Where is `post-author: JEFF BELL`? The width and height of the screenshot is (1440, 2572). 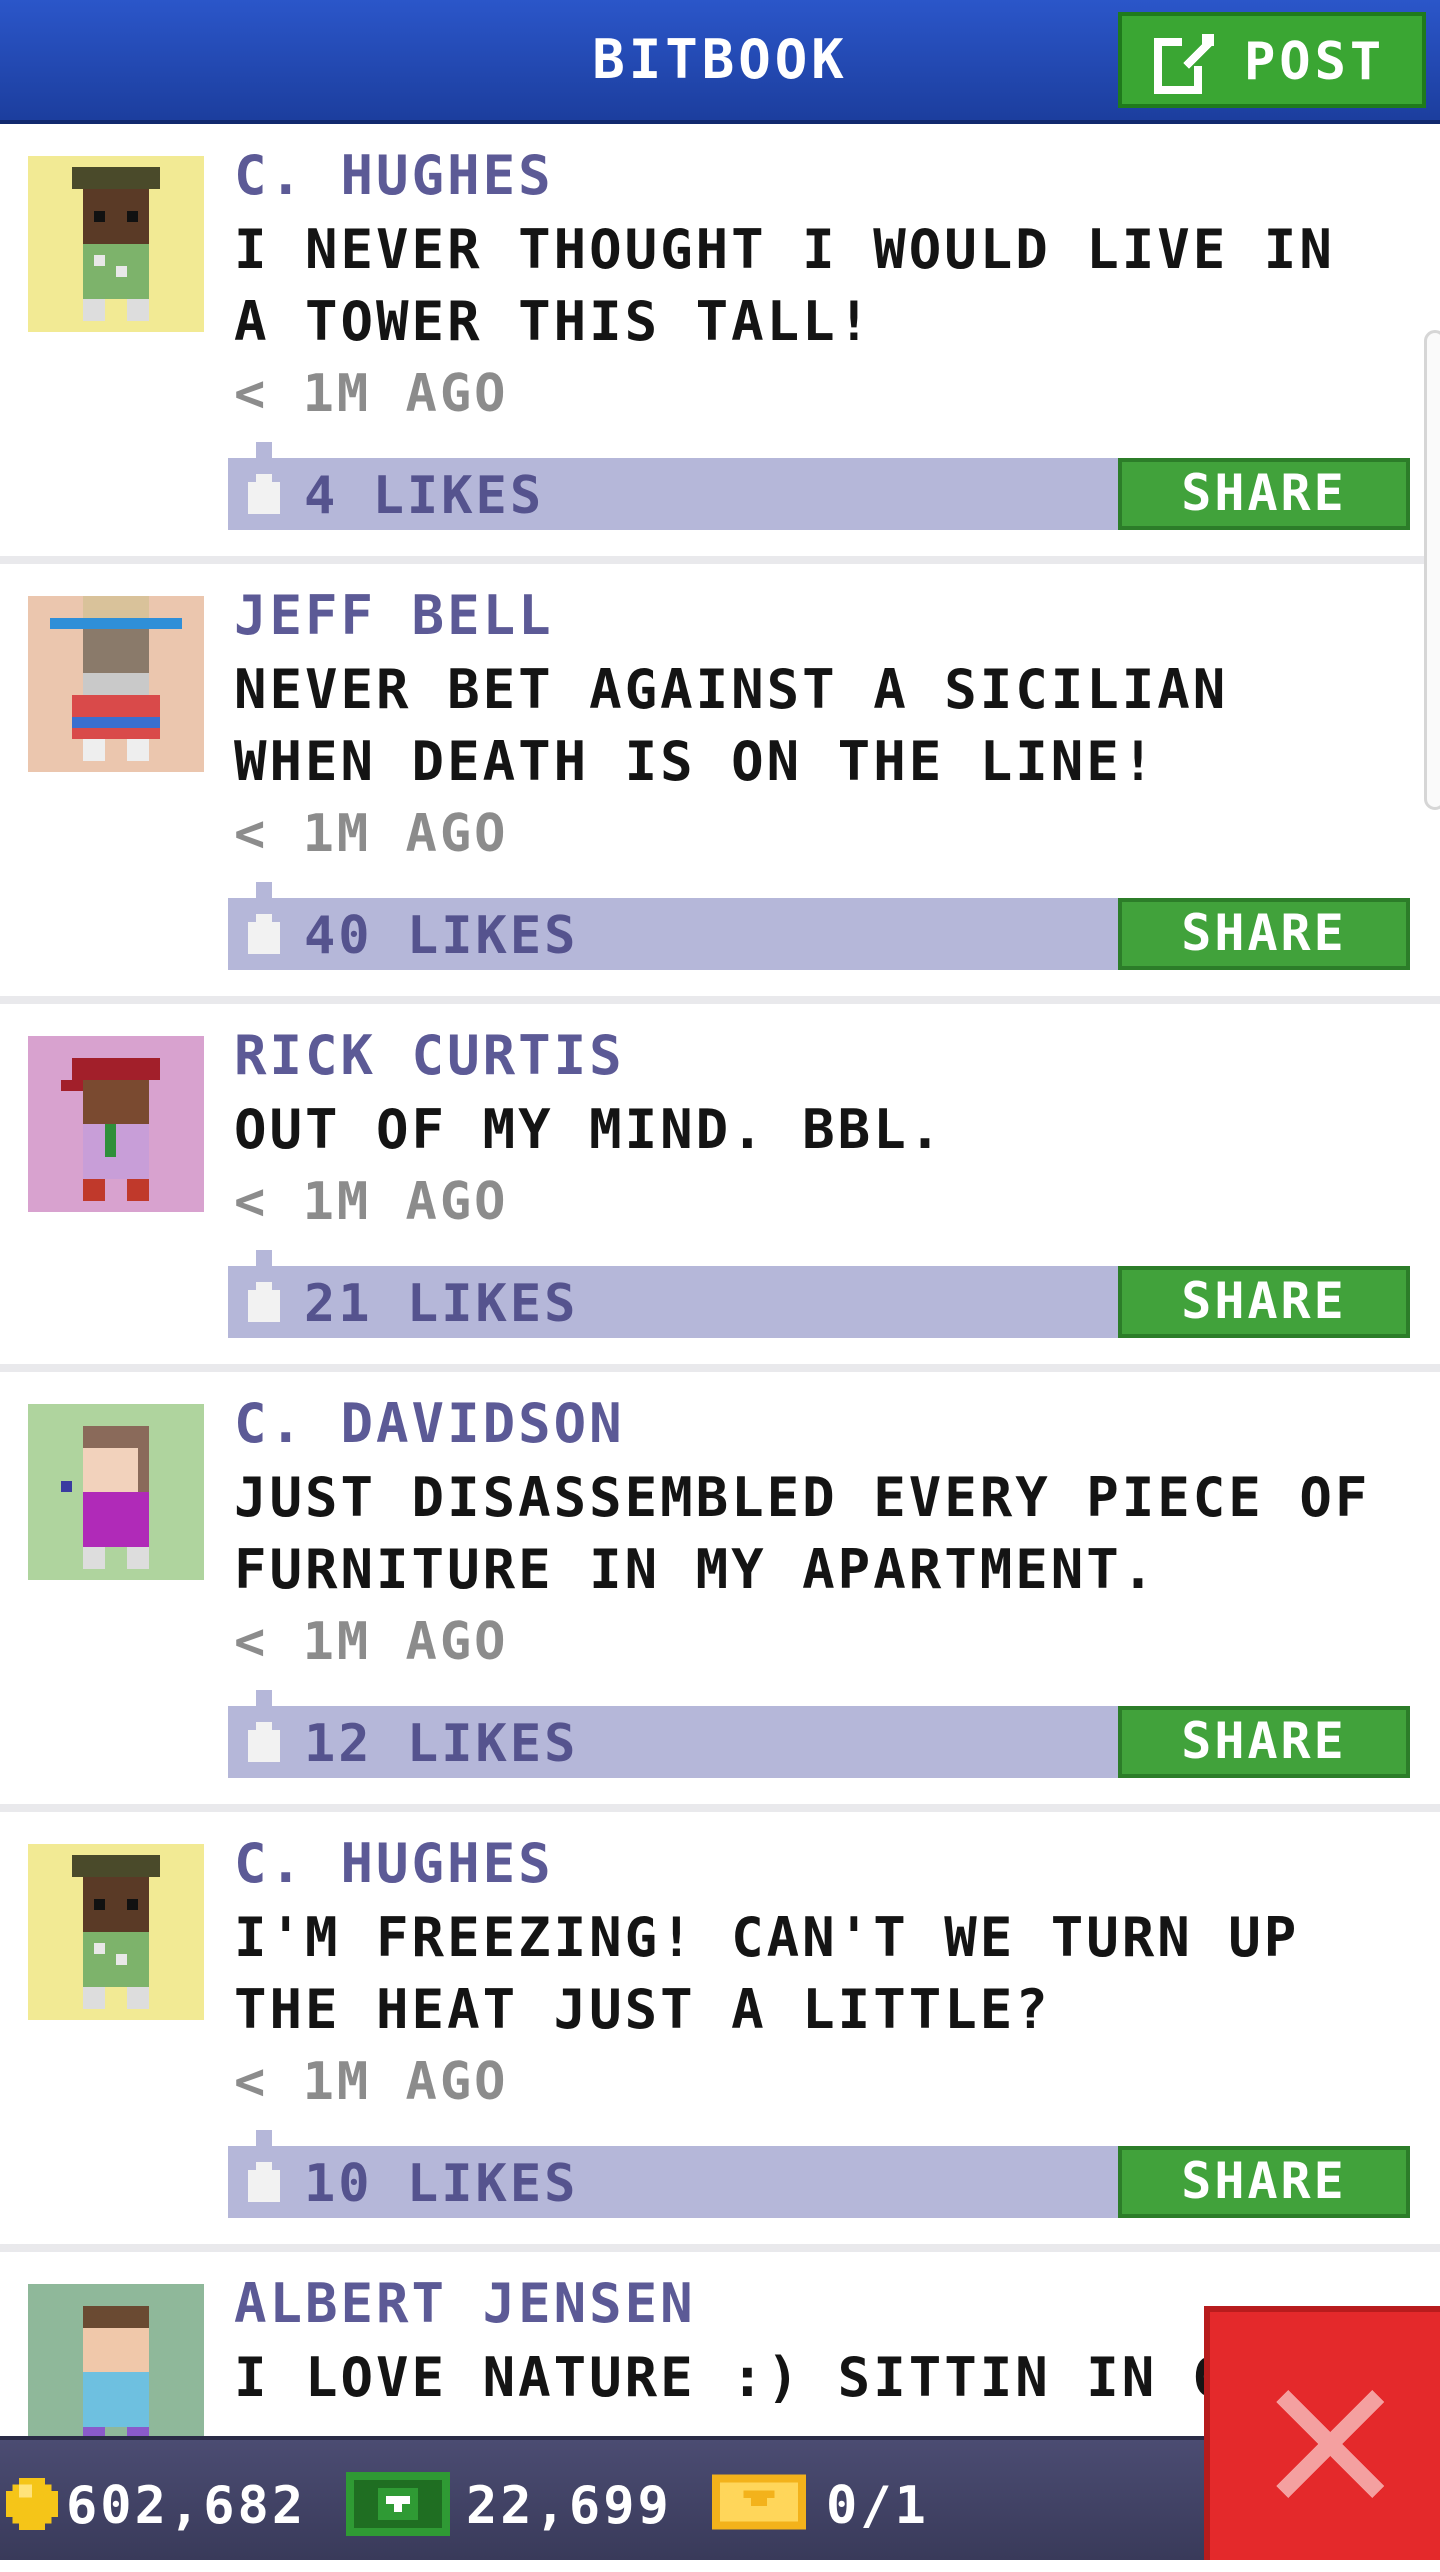
post-author: JEFF BELL is located at coordinates (394, 615).